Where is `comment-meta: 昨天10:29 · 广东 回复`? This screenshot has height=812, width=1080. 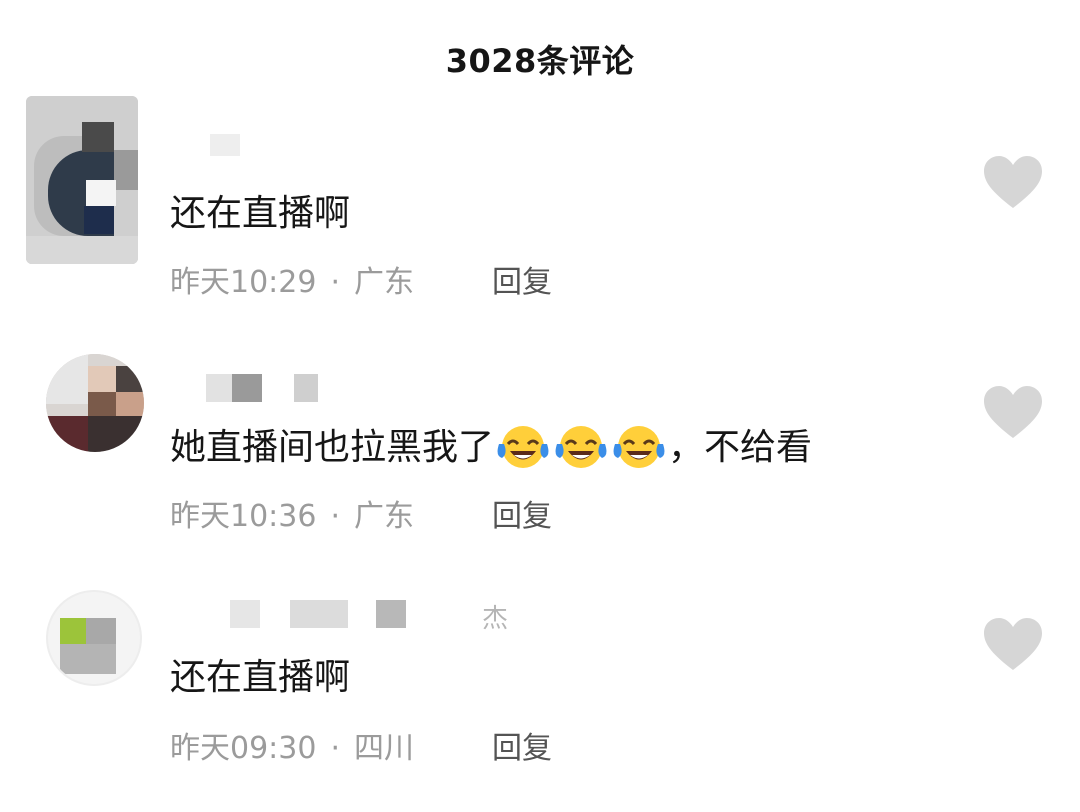
comment-meta: 昨天10:29 · 广东 回复 is located at coordinates (361, 283).